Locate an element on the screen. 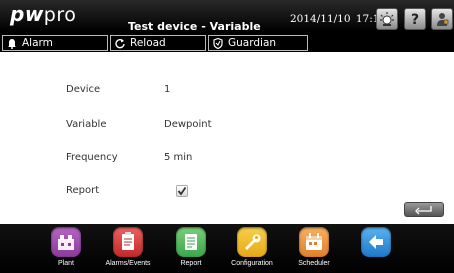 The image size is (454, 273). help-button: ? is located at coordinates (415, 19).